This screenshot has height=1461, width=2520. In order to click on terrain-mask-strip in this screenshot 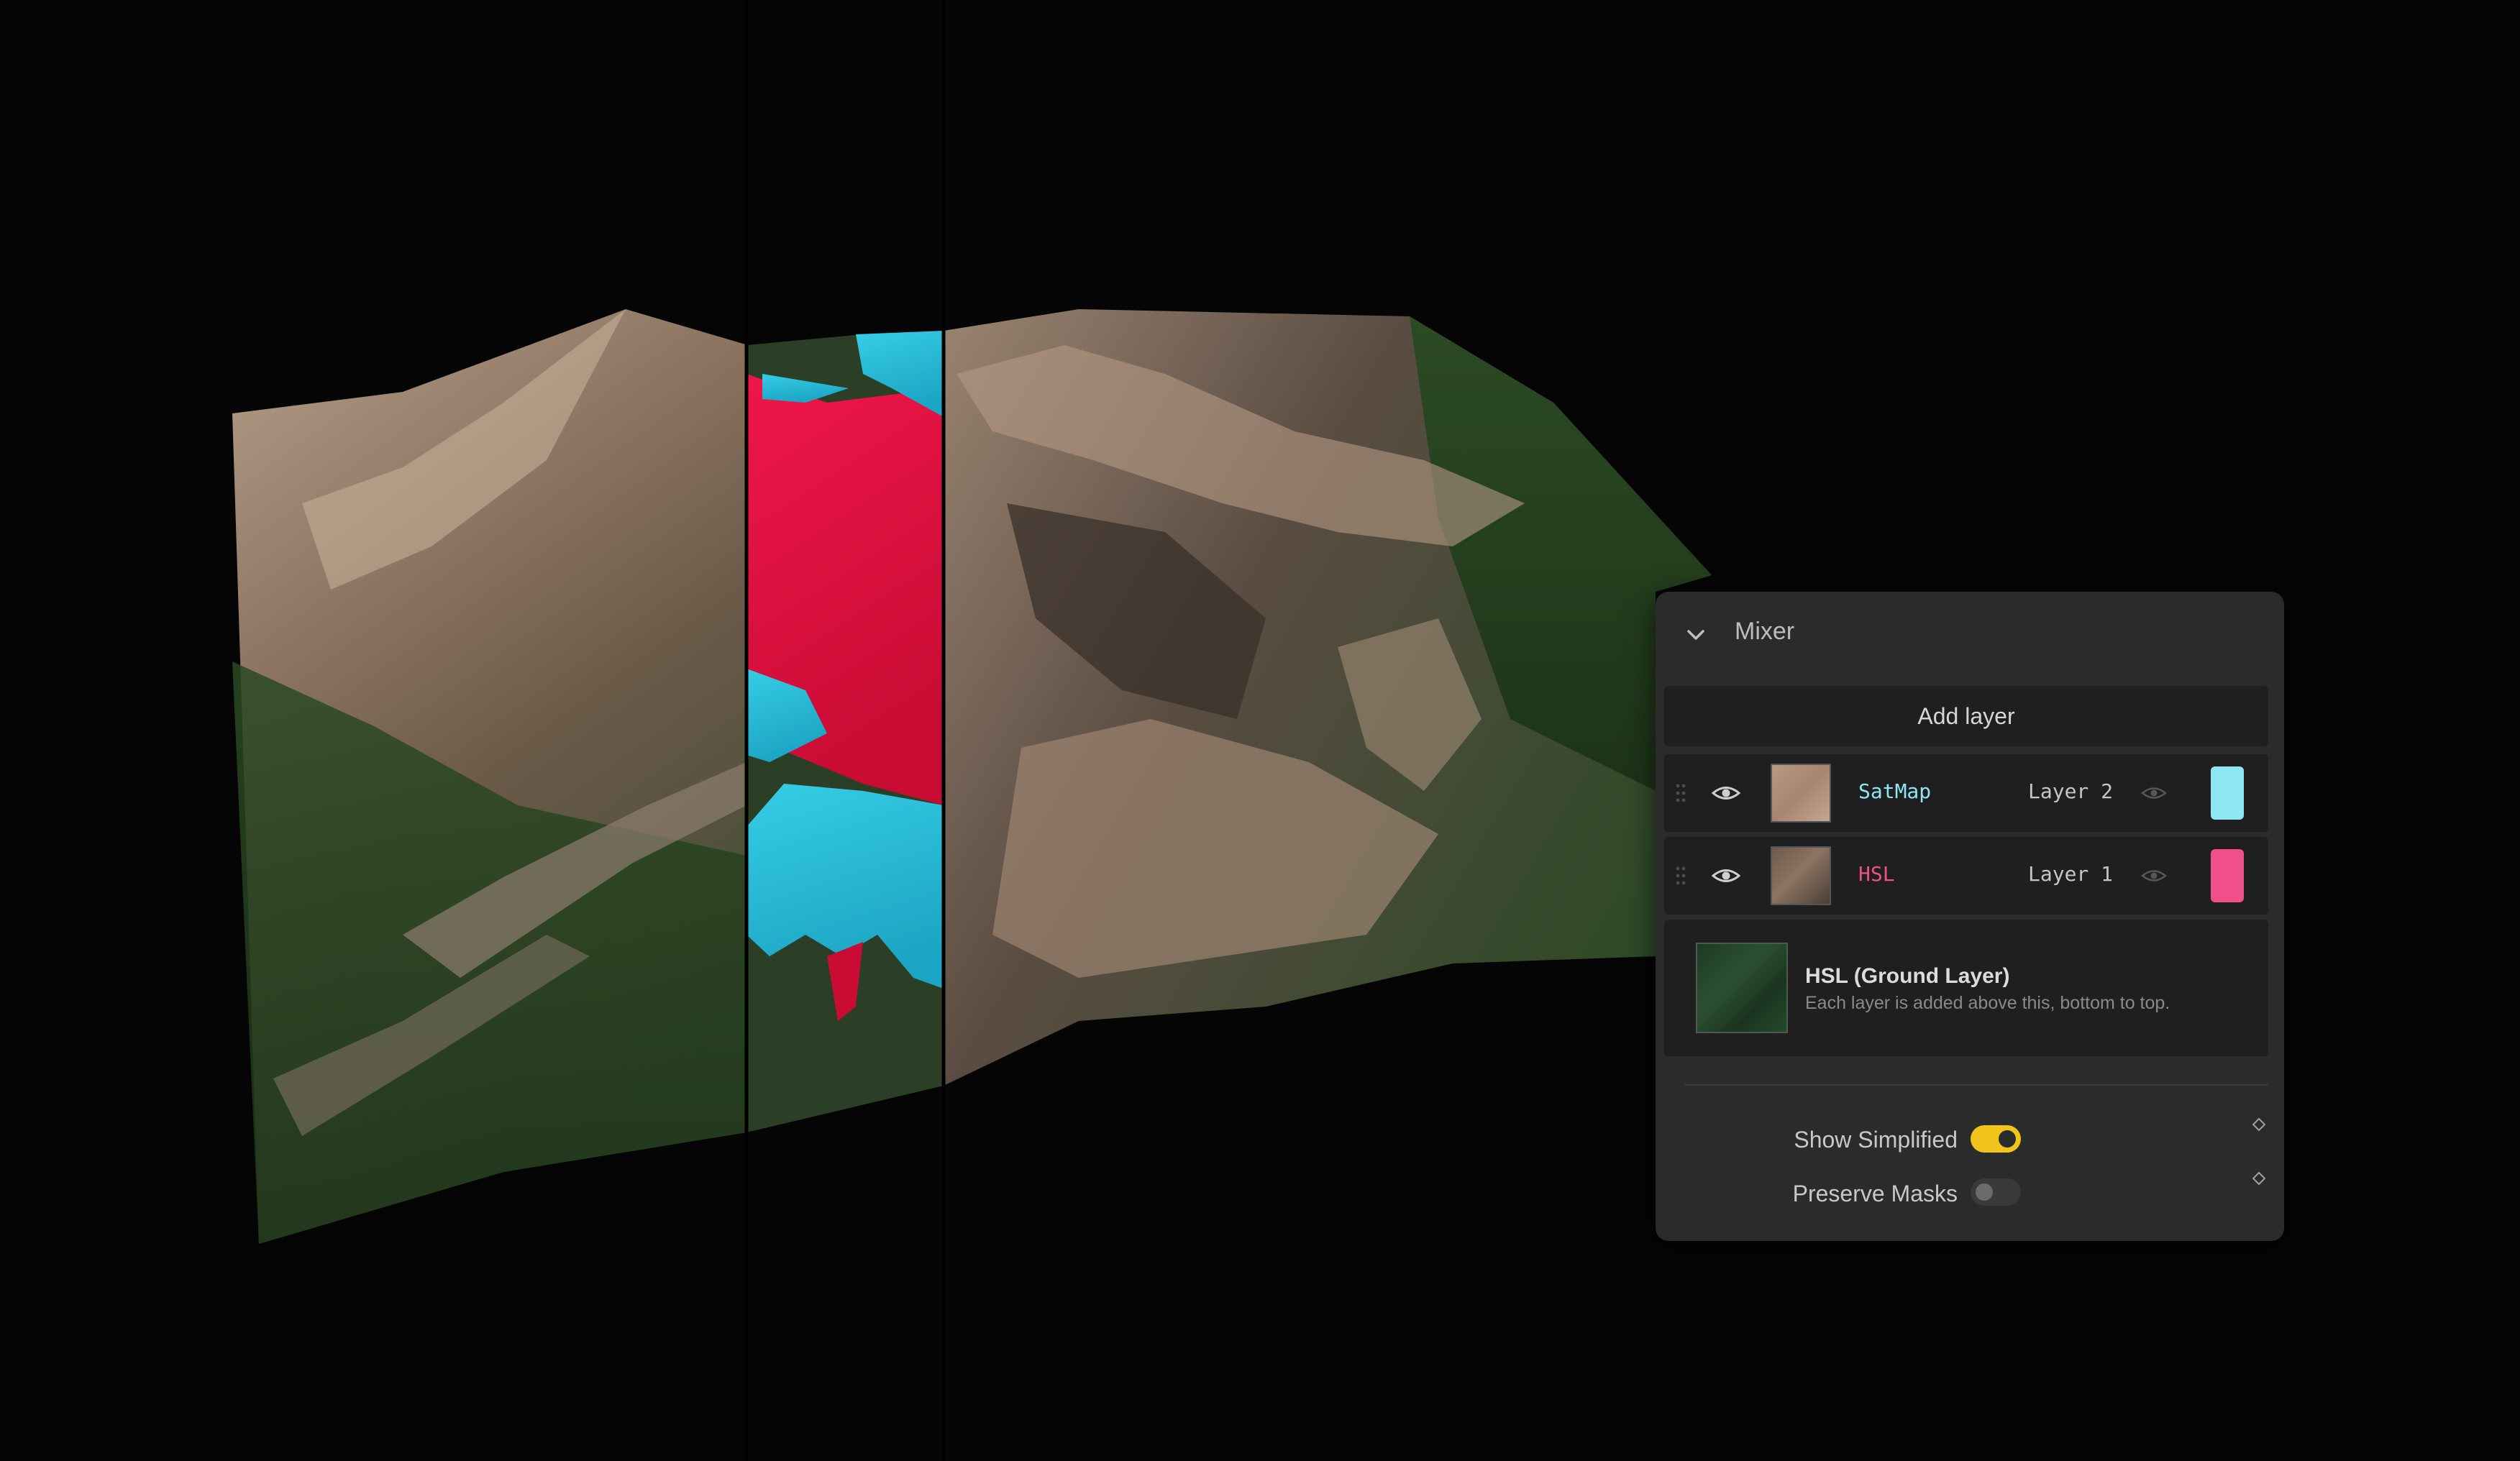, I will do `click(845, 731)`.